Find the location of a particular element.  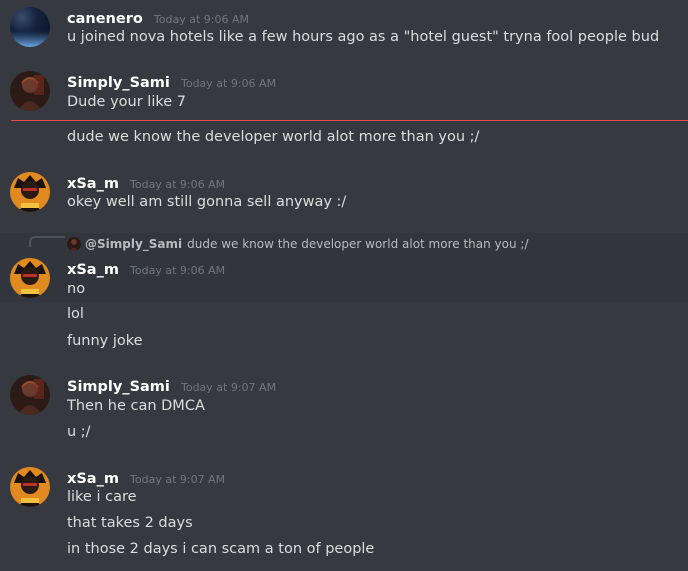

message-text: like i care is located at coordinates (102, 497).